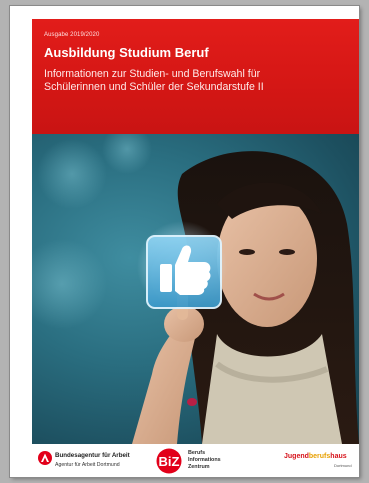 This screenshot has height=483, width=369. Describe the element at coordinates (72, 35) in the screenshot. I see `edition-label: Ausgabe 2019/2020` at that location.